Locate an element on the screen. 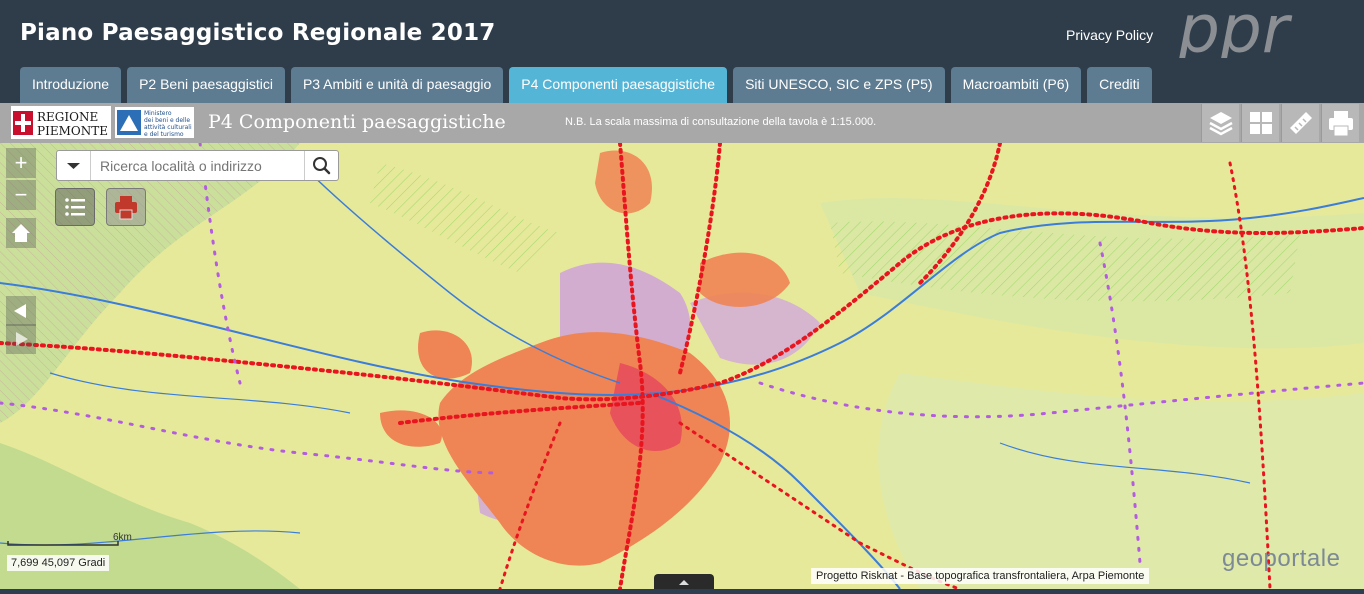 The height and width of the screenshot is (594, 1364). svg-text: Ministero is located at coordinates (158, 113).